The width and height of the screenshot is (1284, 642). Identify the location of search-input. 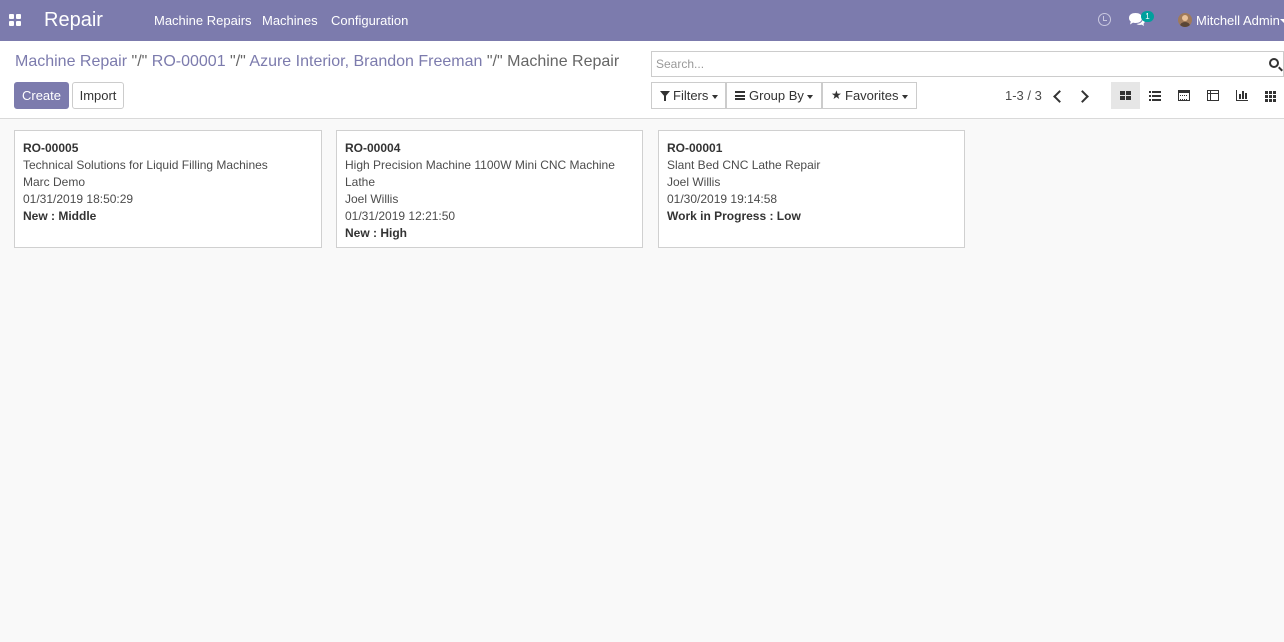
(956, 64).